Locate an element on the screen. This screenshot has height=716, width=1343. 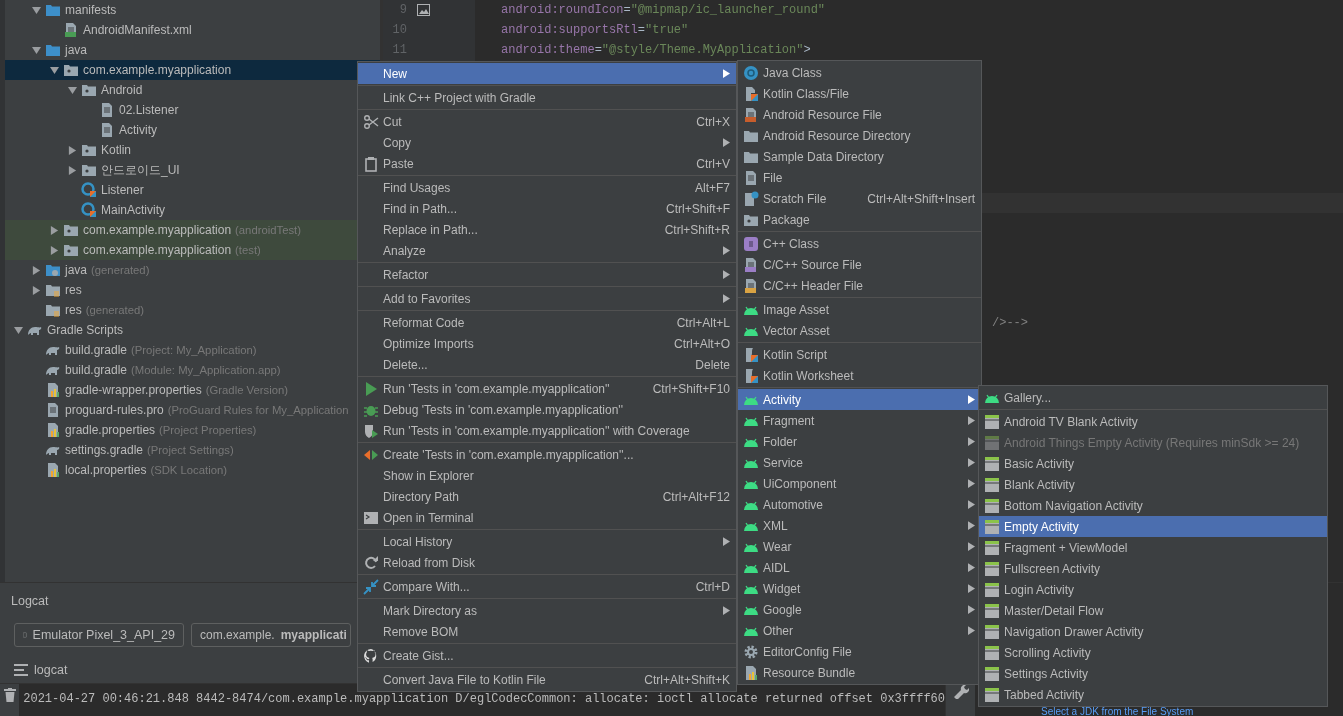
menu-item: Service is located at coordinates (859, 462).